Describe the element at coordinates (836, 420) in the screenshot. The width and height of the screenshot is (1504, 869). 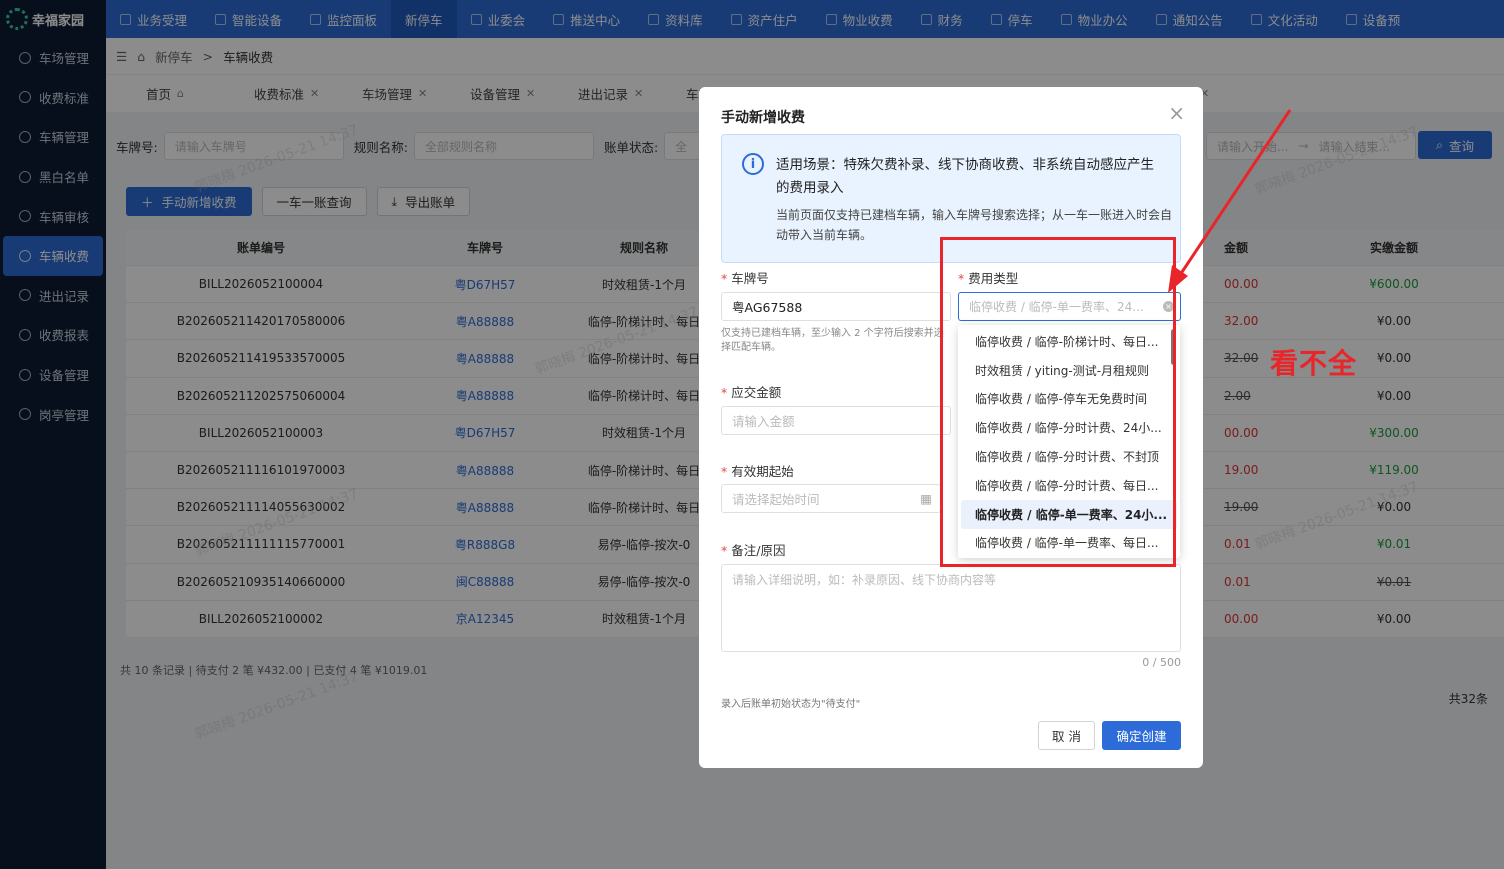
I see `amount-field: 请输入金额` at that location.